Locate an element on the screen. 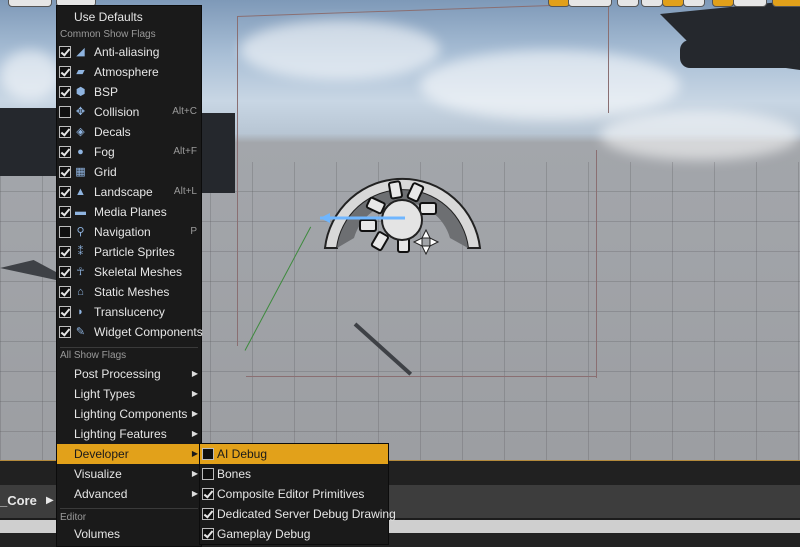 The width and height of the screenshot is (800, 547). grid-snap-toggle is located at coordinates (652, 3).